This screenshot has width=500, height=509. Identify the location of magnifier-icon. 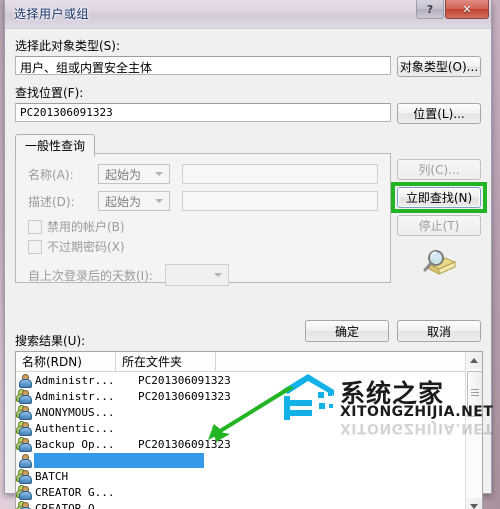
(448, 265).